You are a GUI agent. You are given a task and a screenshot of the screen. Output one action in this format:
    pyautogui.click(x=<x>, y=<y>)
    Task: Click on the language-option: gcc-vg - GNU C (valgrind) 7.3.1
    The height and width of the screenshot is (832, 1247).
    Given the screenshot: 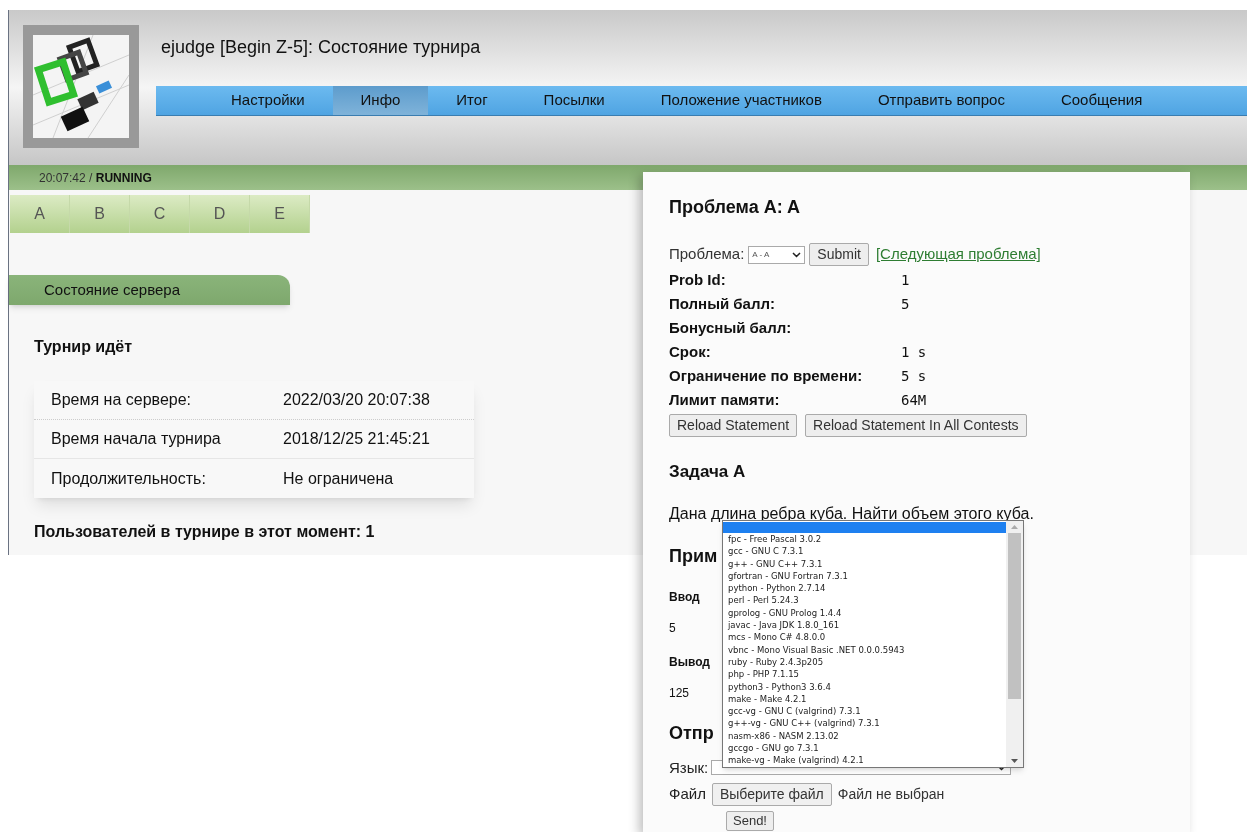 What is the action you would take?
    pyautogui.click(x=864, y=711)
    